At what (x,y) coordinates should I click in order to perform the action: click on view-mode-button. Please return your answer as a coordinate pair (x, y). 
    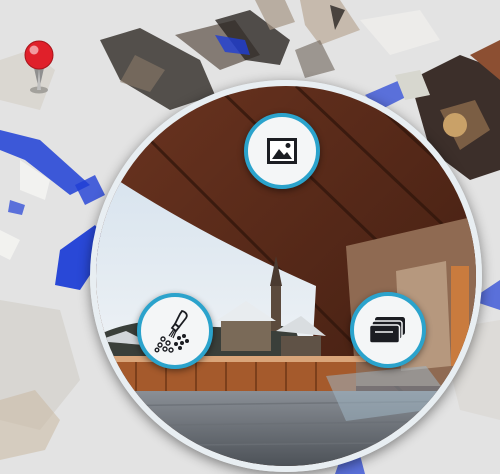
    Looking at the image, I should click on (282, 151).